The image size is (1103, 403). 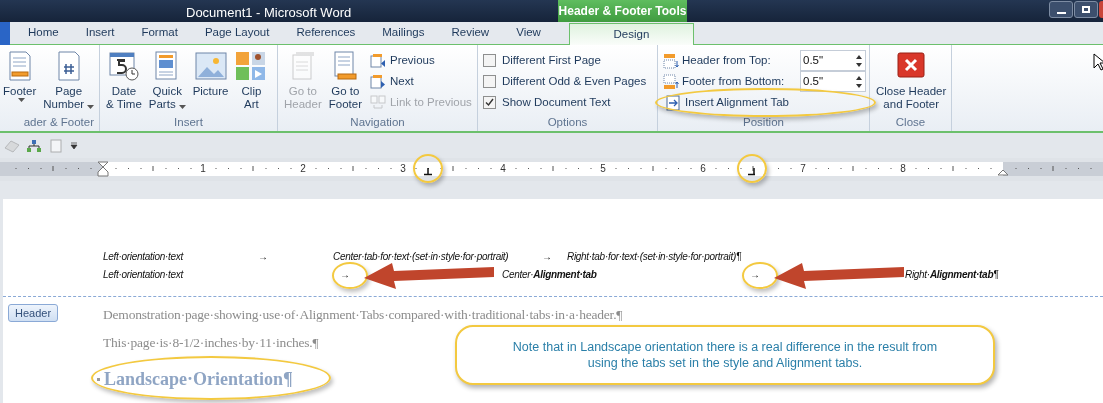 I want to click on calendar-clock-icon, so click(x=123, y=66).